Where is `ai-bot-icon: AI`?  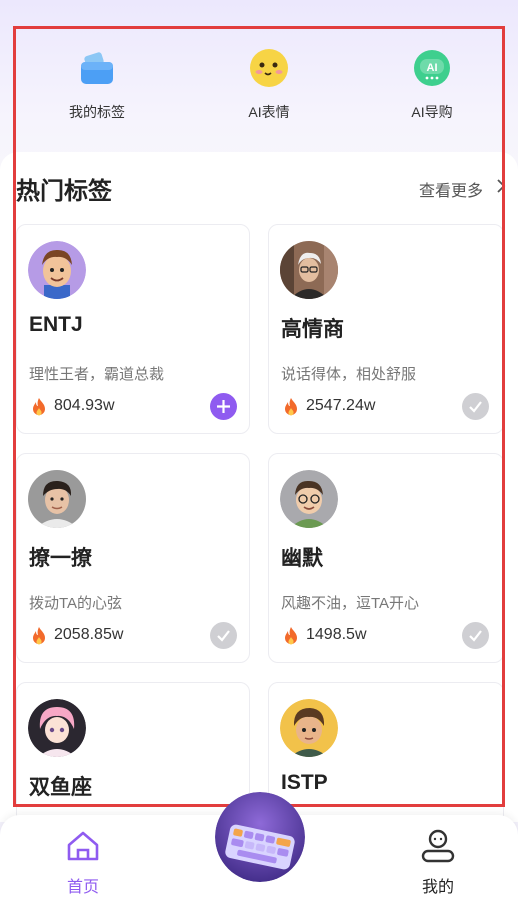
ai-bot-icon: AI is located at coordinates (432, 68).